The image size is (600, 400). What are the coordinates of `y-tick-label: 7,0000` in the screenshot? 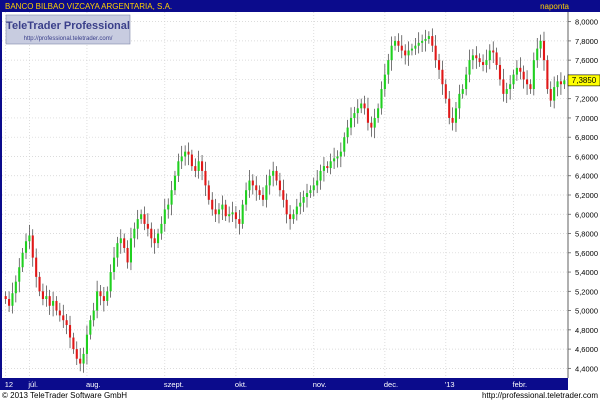 It's located at (586, 118).